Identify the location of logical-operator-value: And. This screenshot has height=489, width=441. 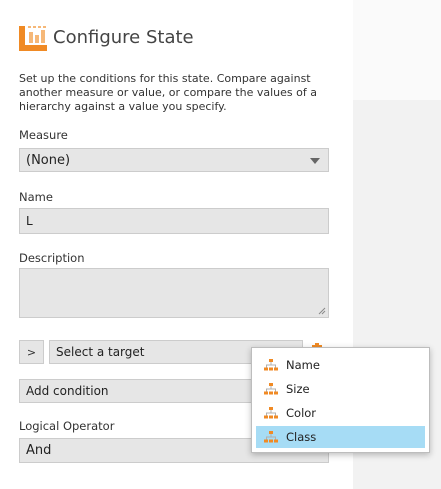
(39, 450).